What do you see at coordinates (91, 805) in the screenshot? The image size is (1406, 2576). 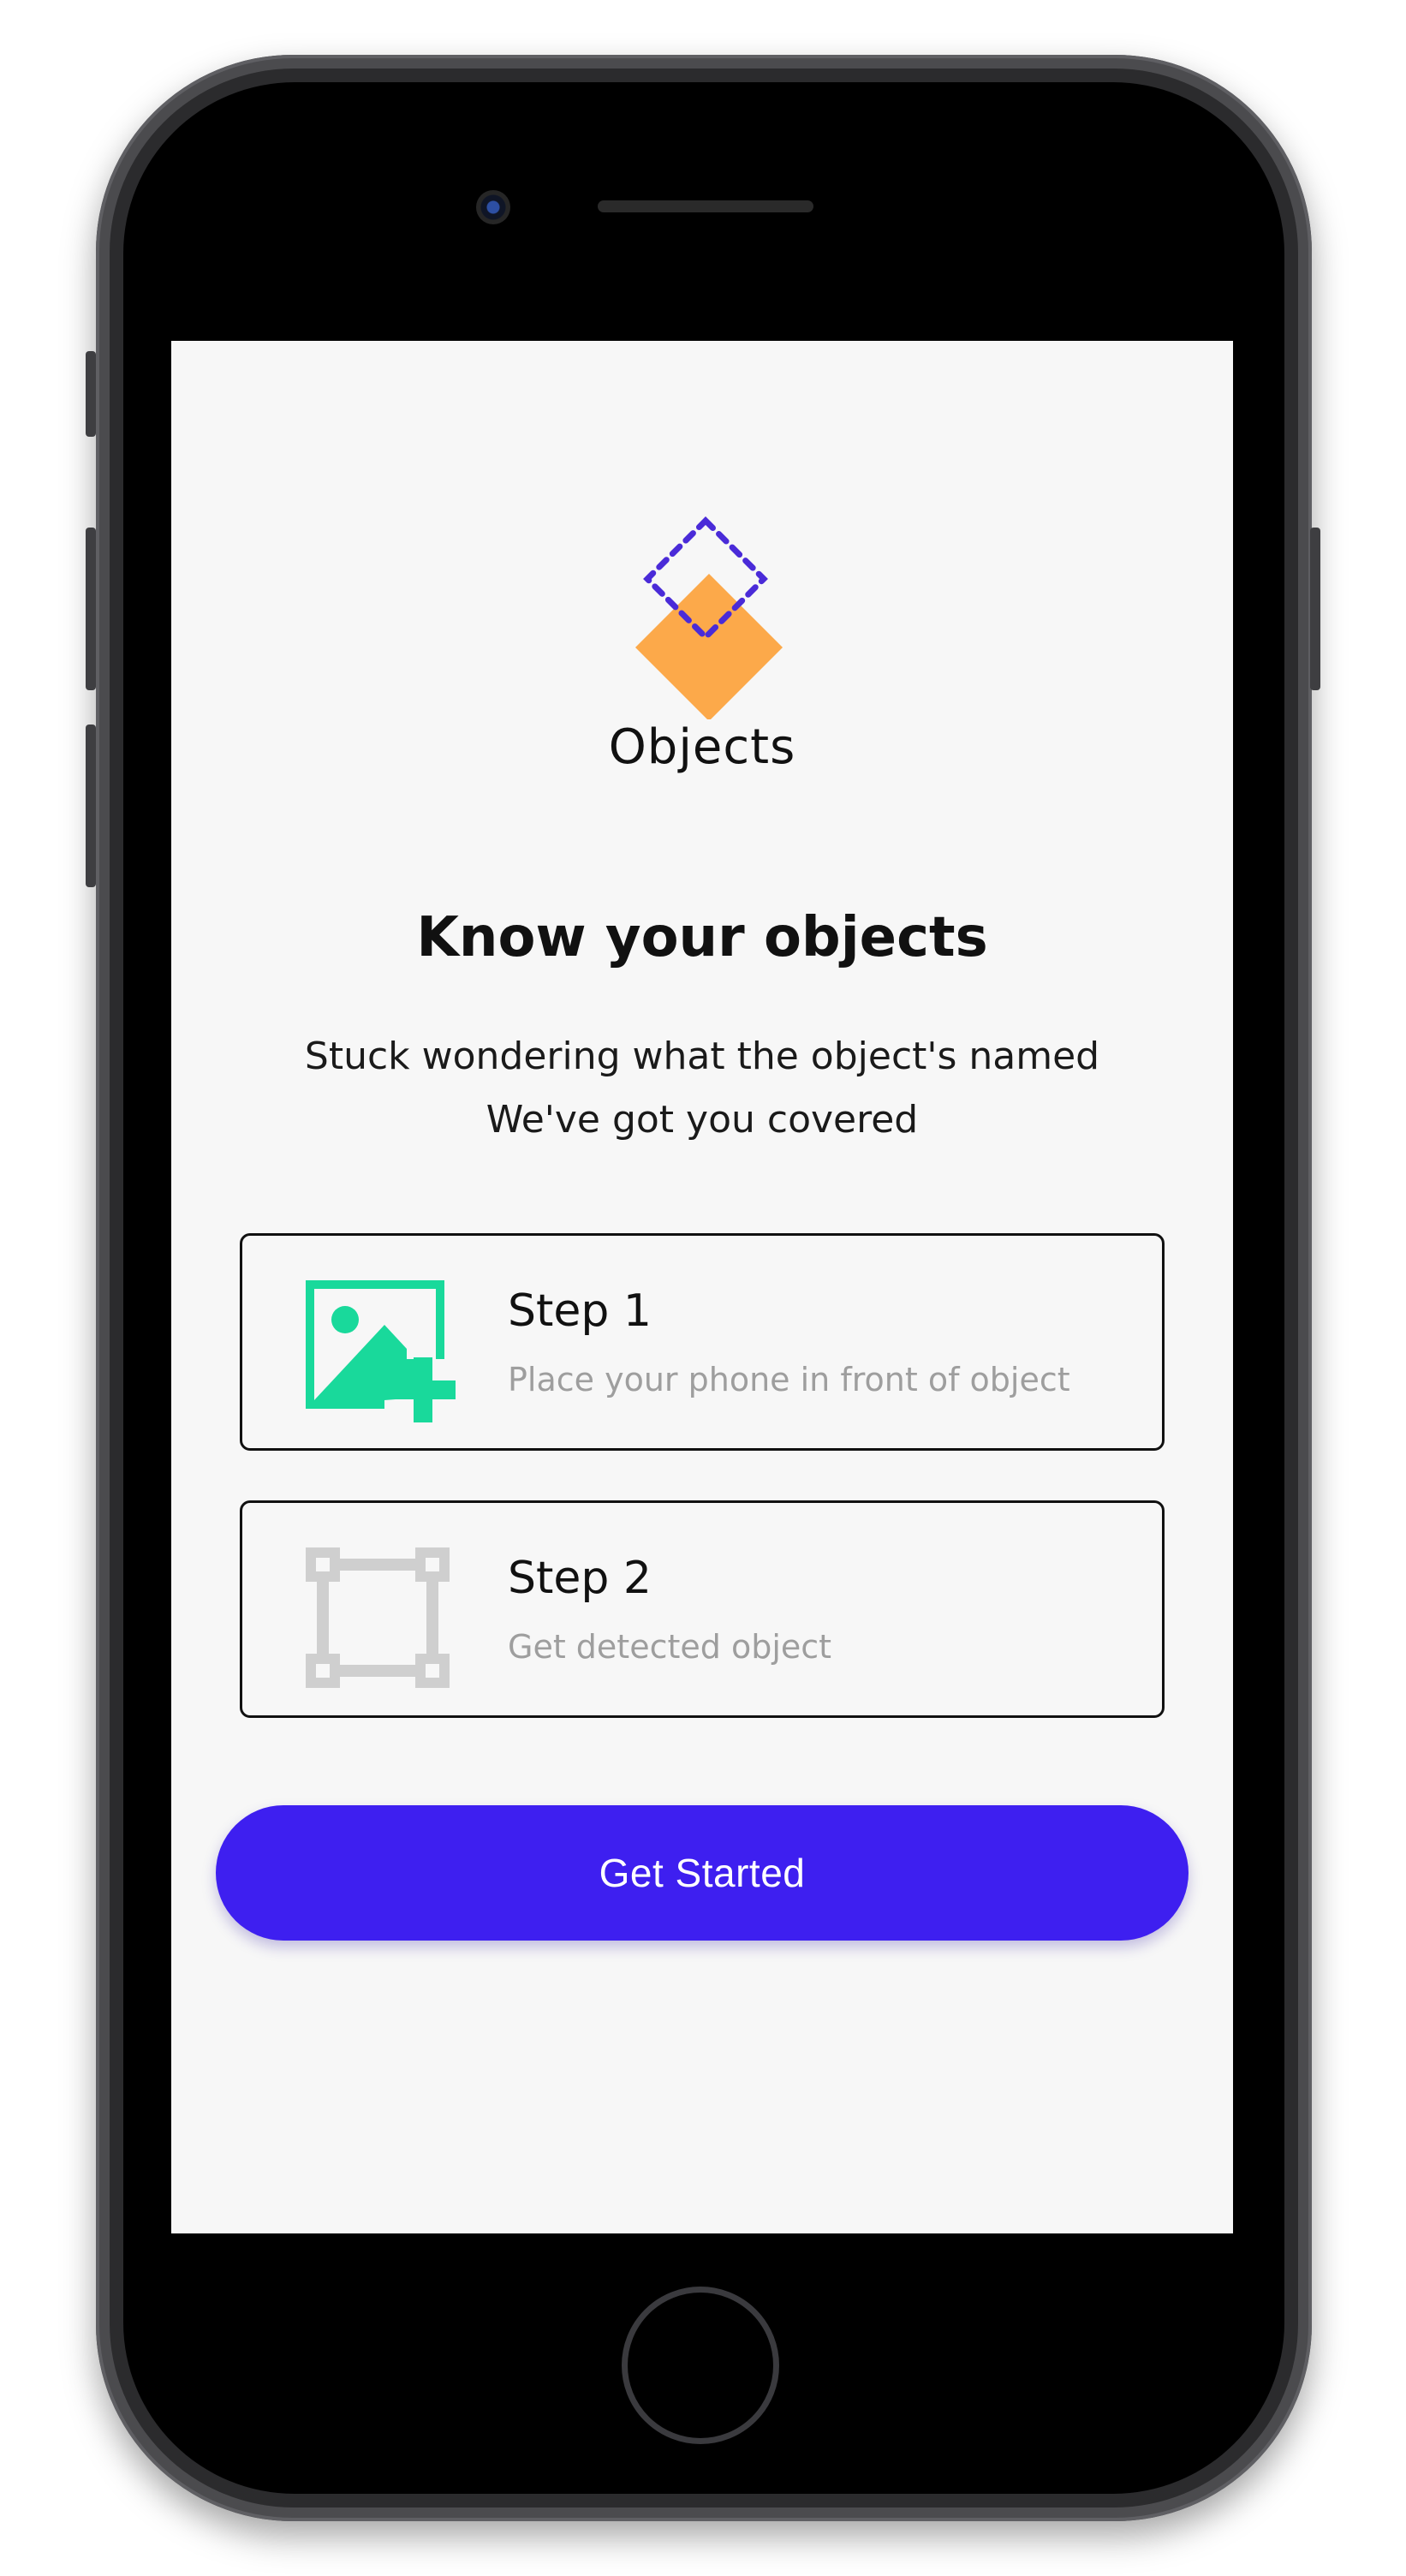 I see `volume-down-button` at bounding box center [91, 805].